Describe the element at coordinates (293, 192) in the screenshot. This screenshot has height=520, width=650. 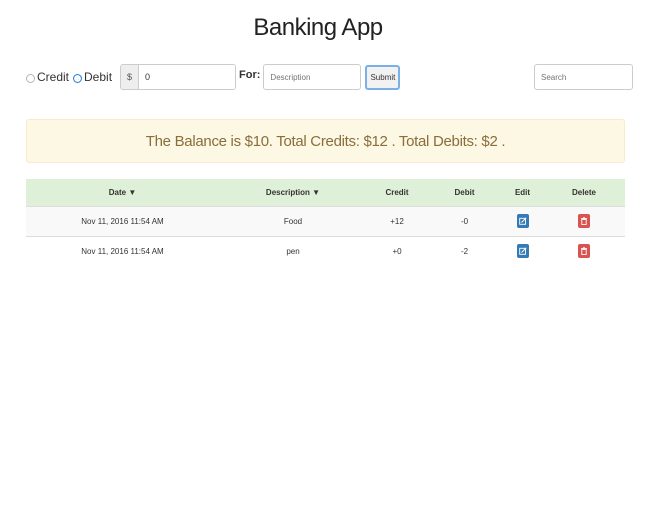
I see `description-column-header: Description ▼` at that location.